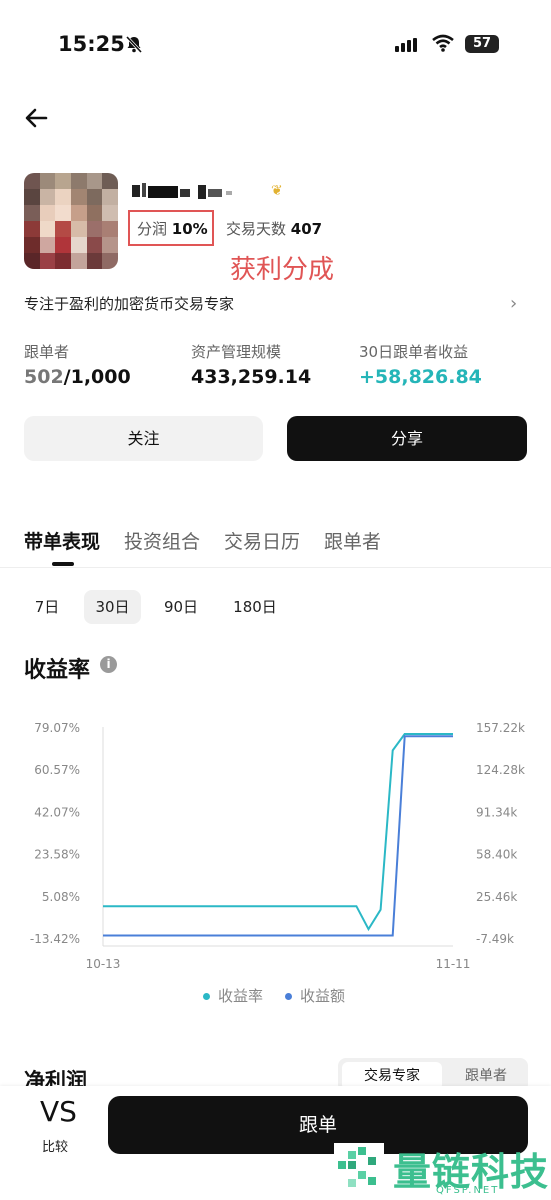  Describe the element at coordinates (513, 303) in the screenshot. I see `chevron-right-icon: ›` at that location.